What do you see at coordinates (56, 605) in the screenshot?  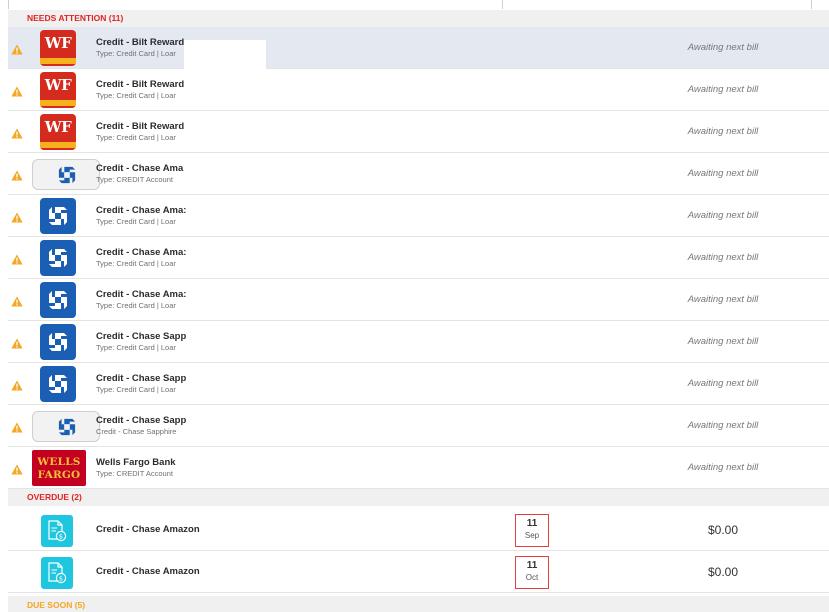 I see `section-title: DUE SOON (5)` at bounding box center [56, 605].